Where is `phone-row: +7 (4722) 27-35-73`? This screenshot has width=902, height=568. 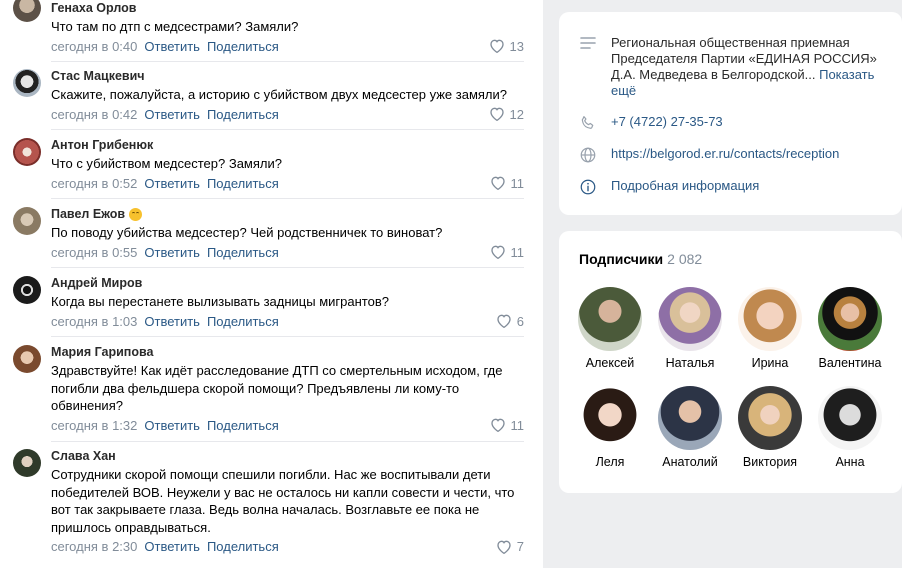
phone-row: +7 (4722) 27-35-73 is located at coordinates (733, 124).